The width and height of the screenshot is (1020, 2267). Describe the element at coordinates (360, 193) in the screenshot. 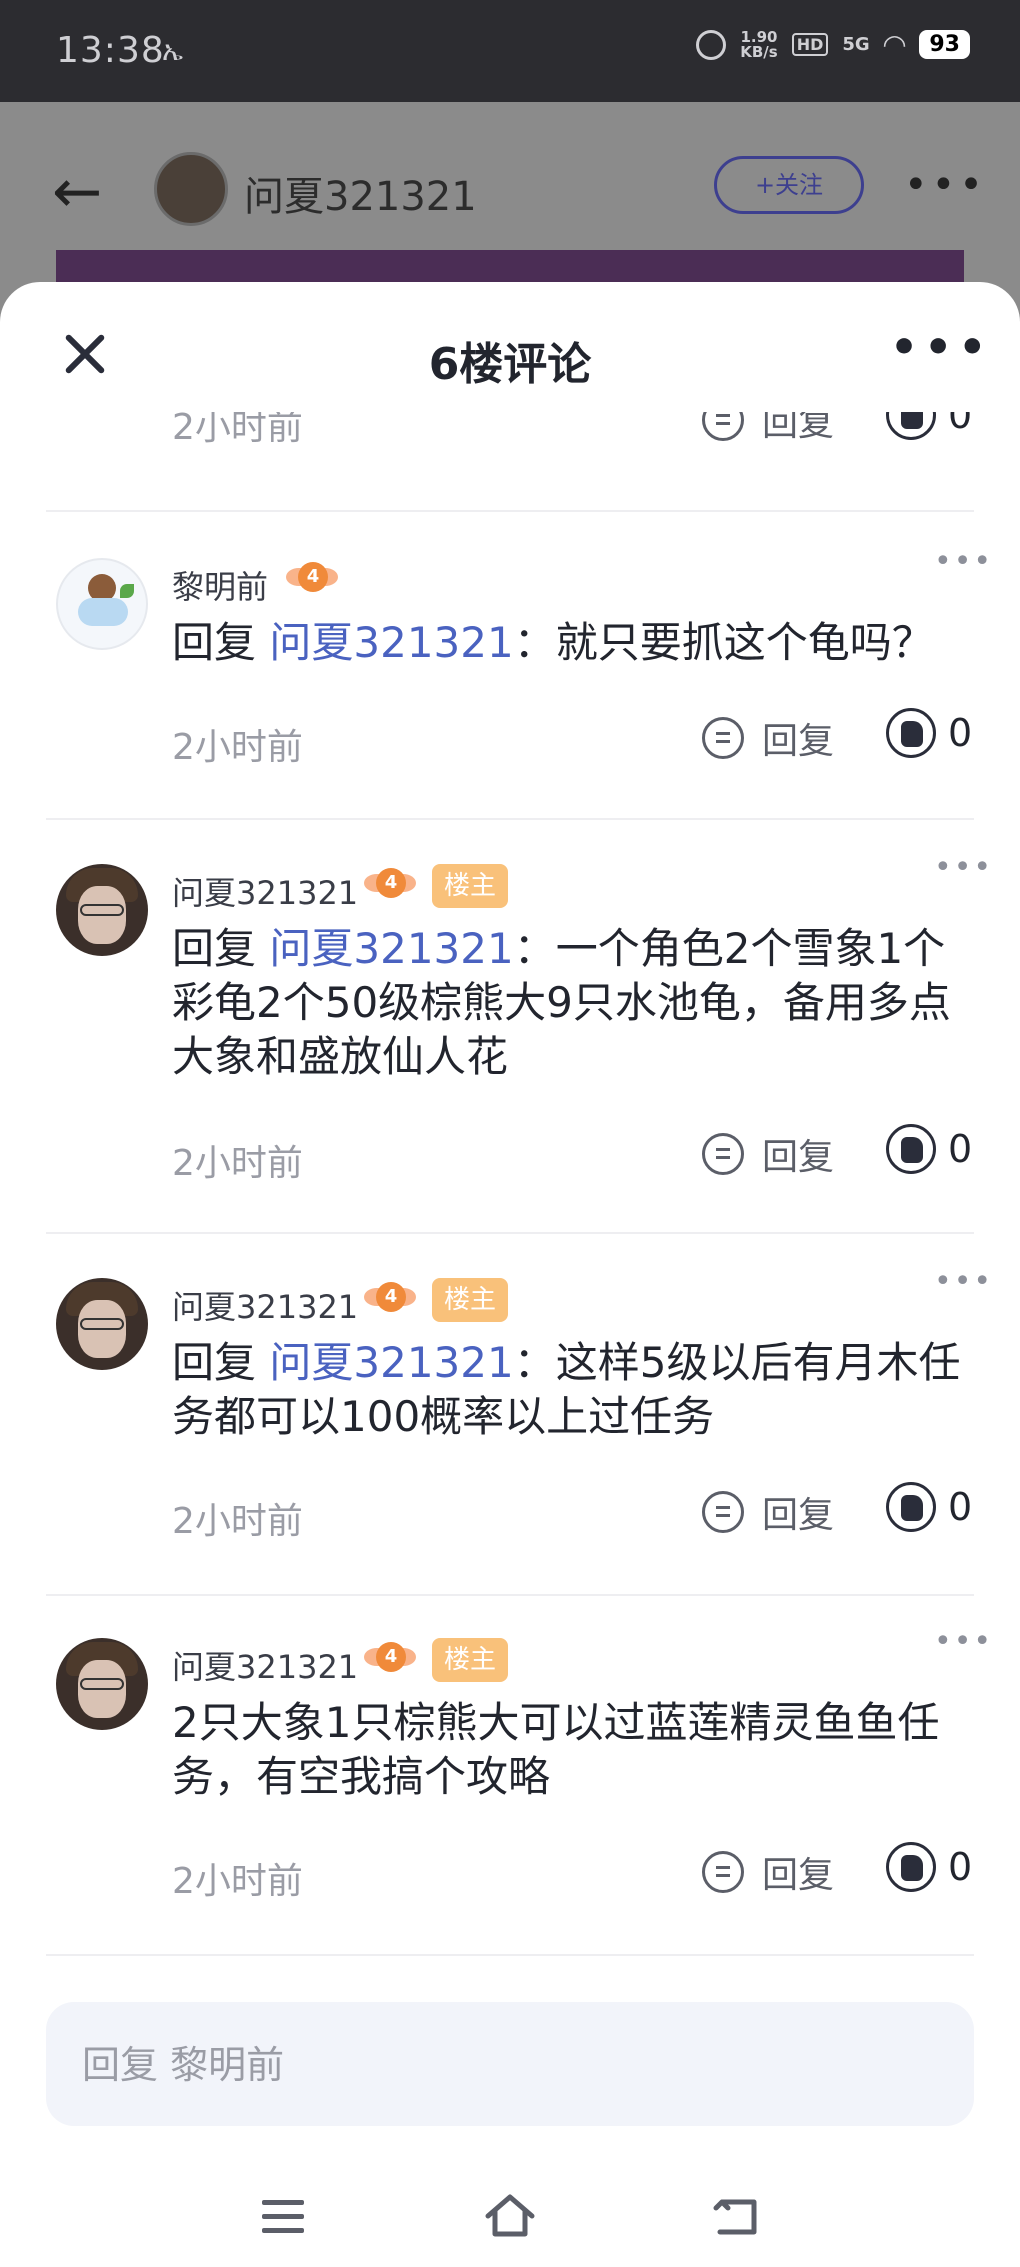

I see `author-name: 问夏321321` at that location.